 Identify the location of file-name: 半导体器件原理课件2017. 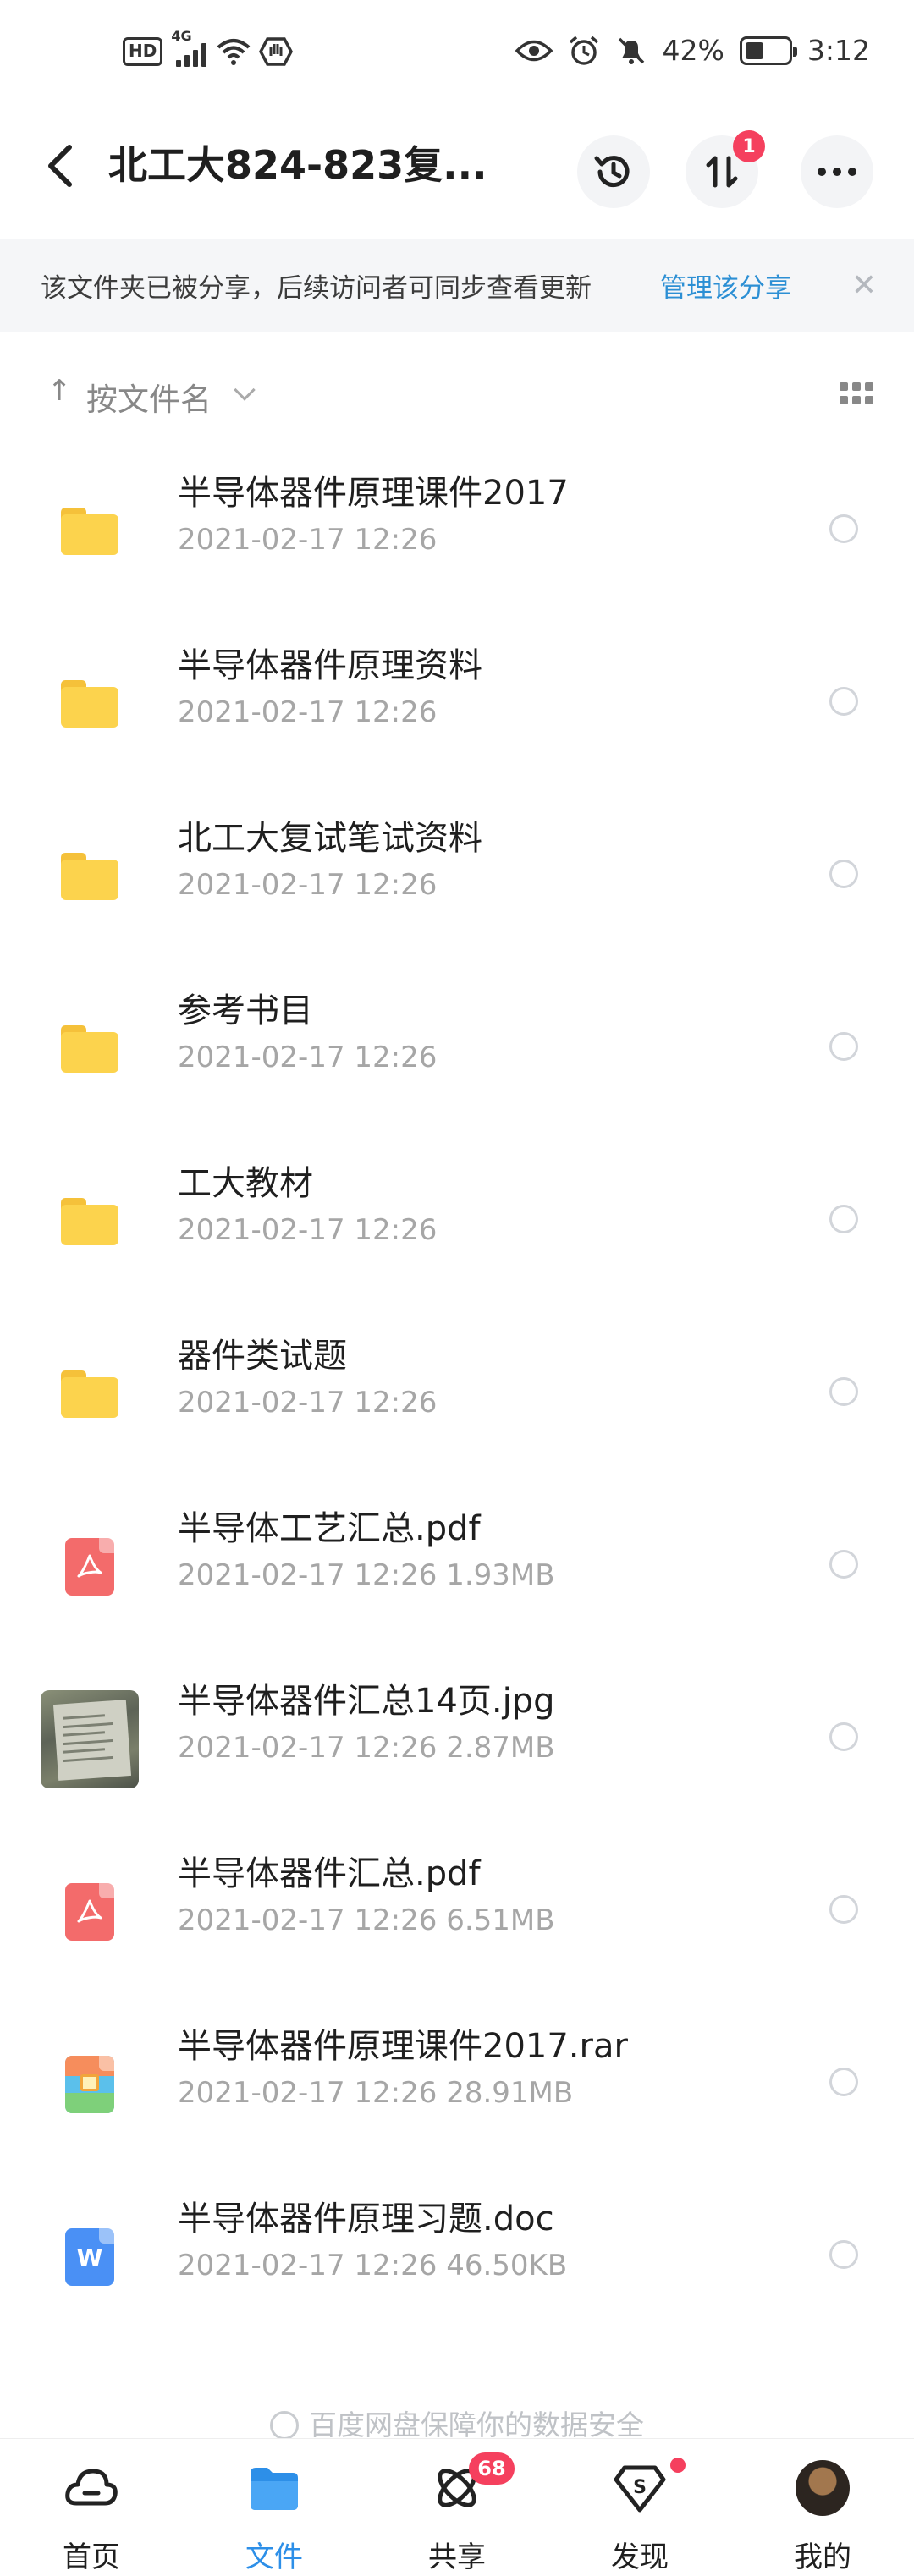
(373, 494).